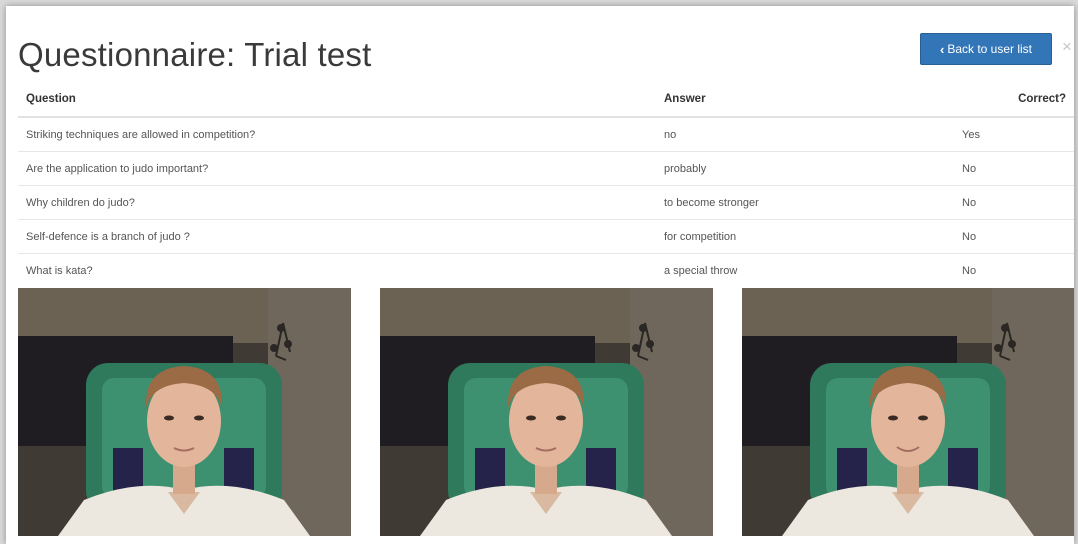  What do you see at coordinates (337, 202) in the screenshot?
I see `question-cell: Why children do judo?` at bounding box center [337, 202].